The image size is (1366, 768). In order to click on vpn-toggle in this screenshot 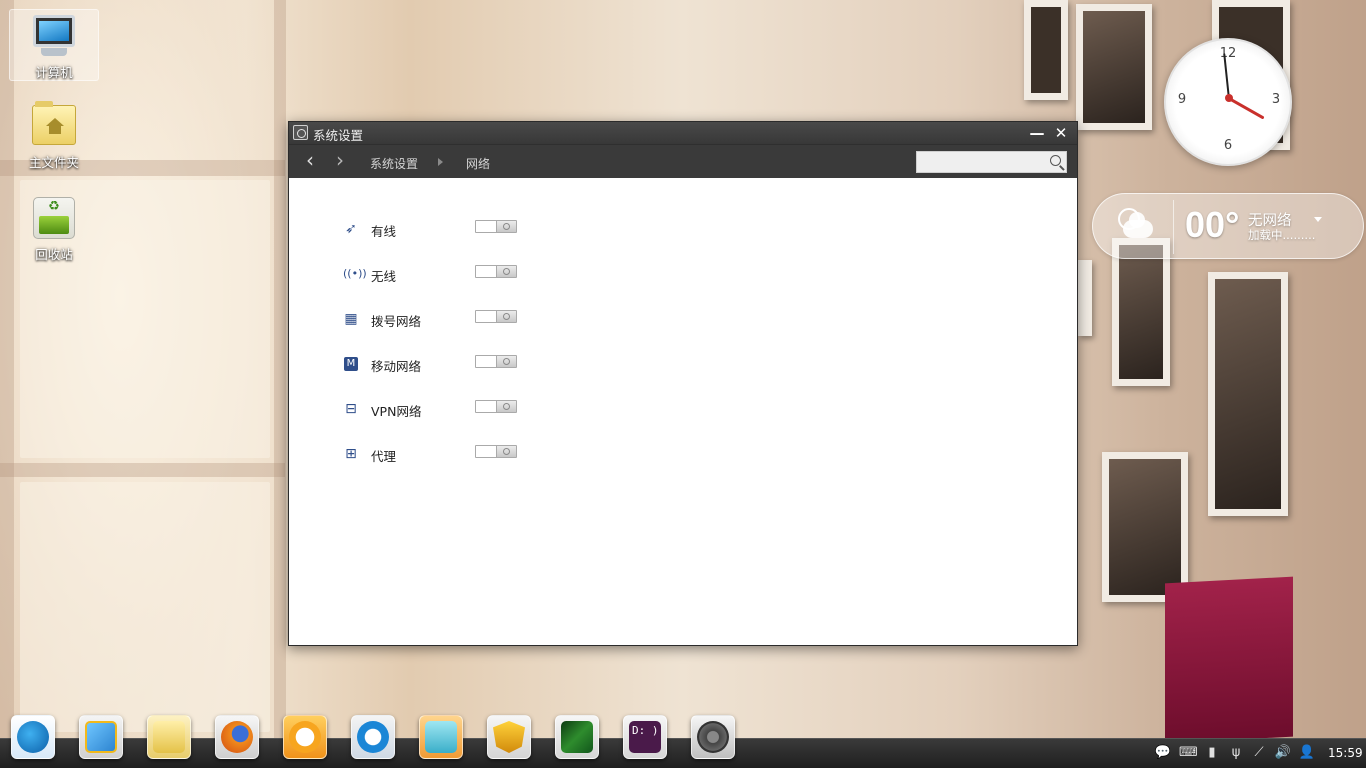, I will do `click(496, 406)`.